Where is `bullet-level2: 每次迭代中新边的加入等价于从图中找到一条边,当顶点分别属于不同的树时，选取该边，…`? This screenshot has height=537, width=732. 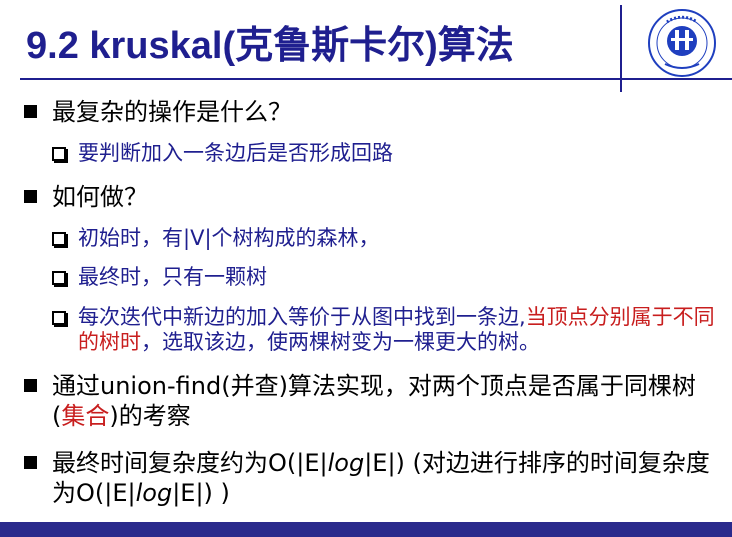
bullet-level2: 每次迭代中新边的加入等价于从图中找到一条边,当顶点分别属于不同的树时，选取该边，… is located at coordinates (392, 330).